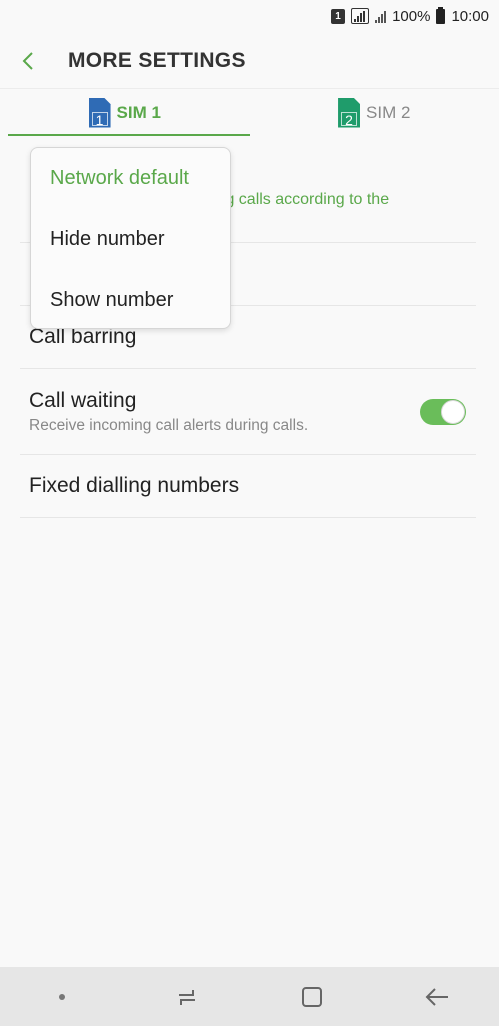  I want to click on back-button, so click(28, 61).